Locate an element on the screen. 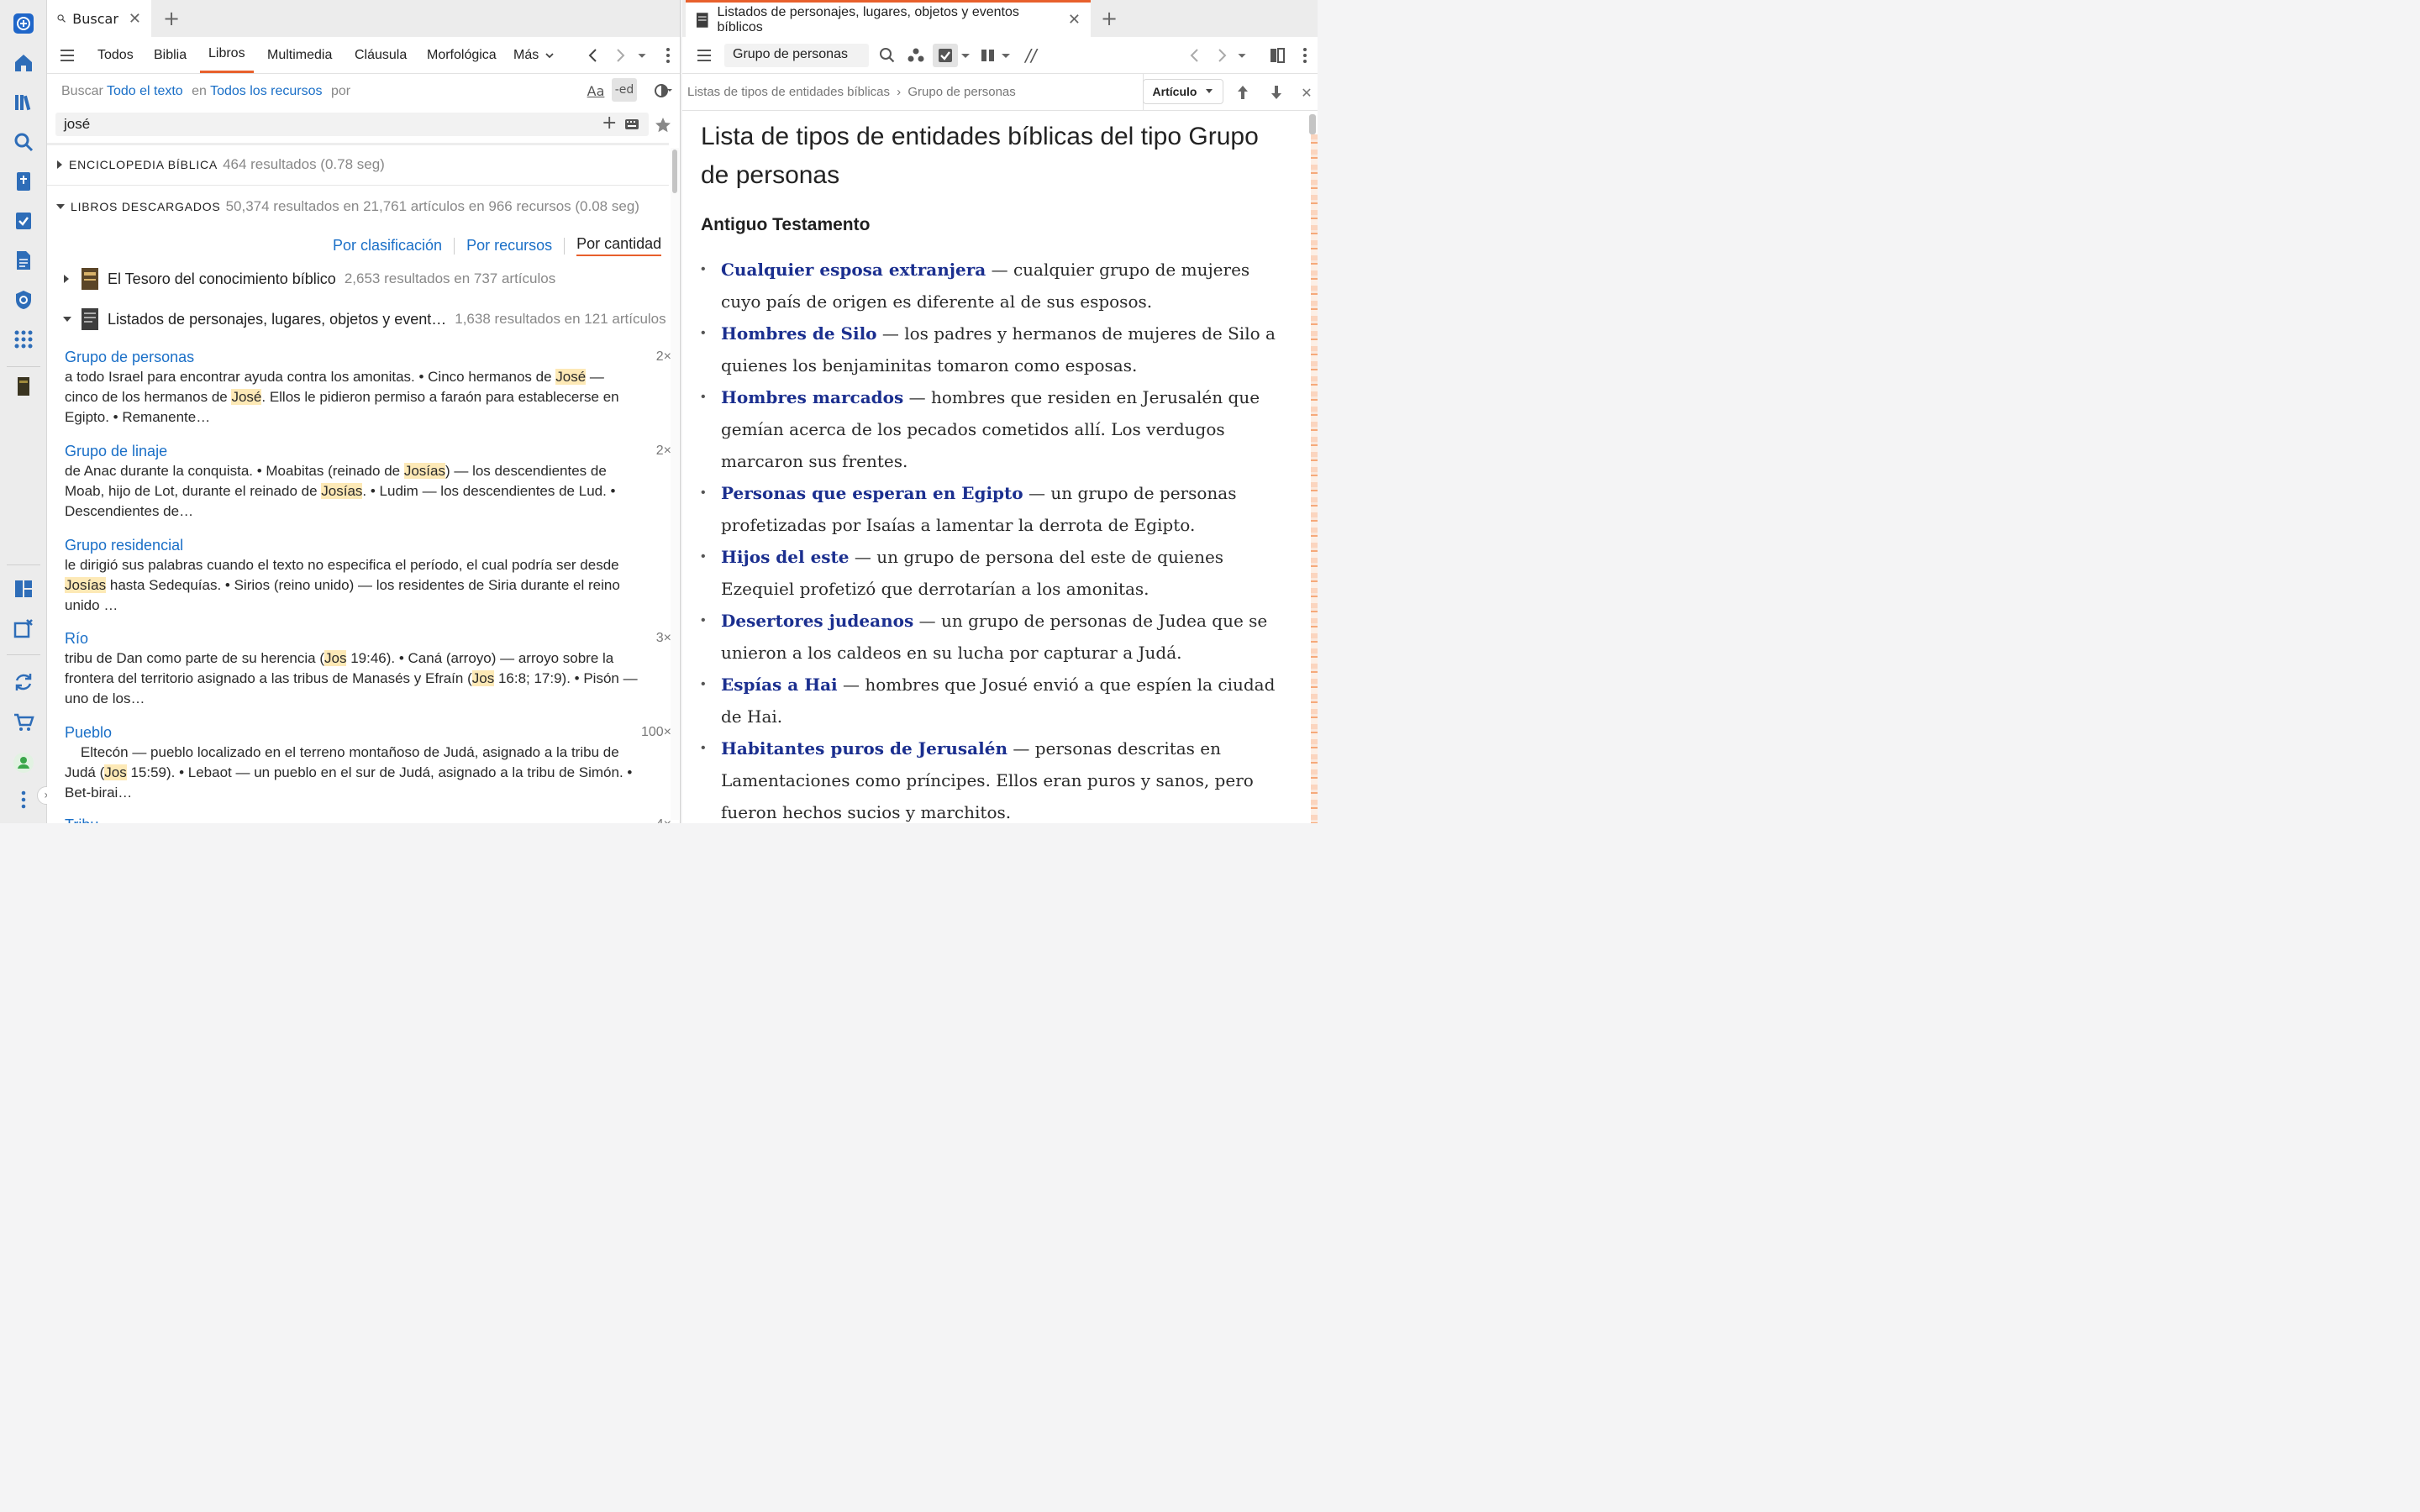  apps-grid-icon is located at coordinates (23, 339).